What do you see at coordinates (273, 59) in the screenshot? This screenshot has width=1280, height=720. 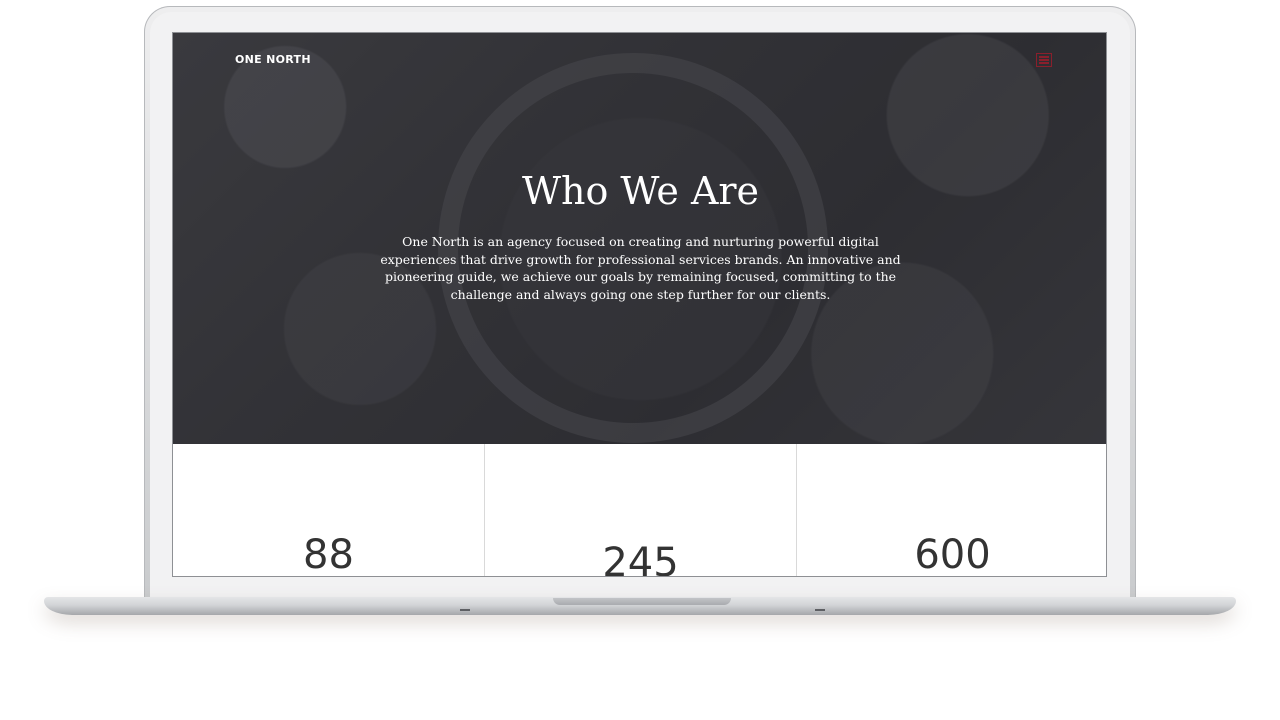 I see `brand-logo: ONE NORTH` at bounding box center [273, 59].